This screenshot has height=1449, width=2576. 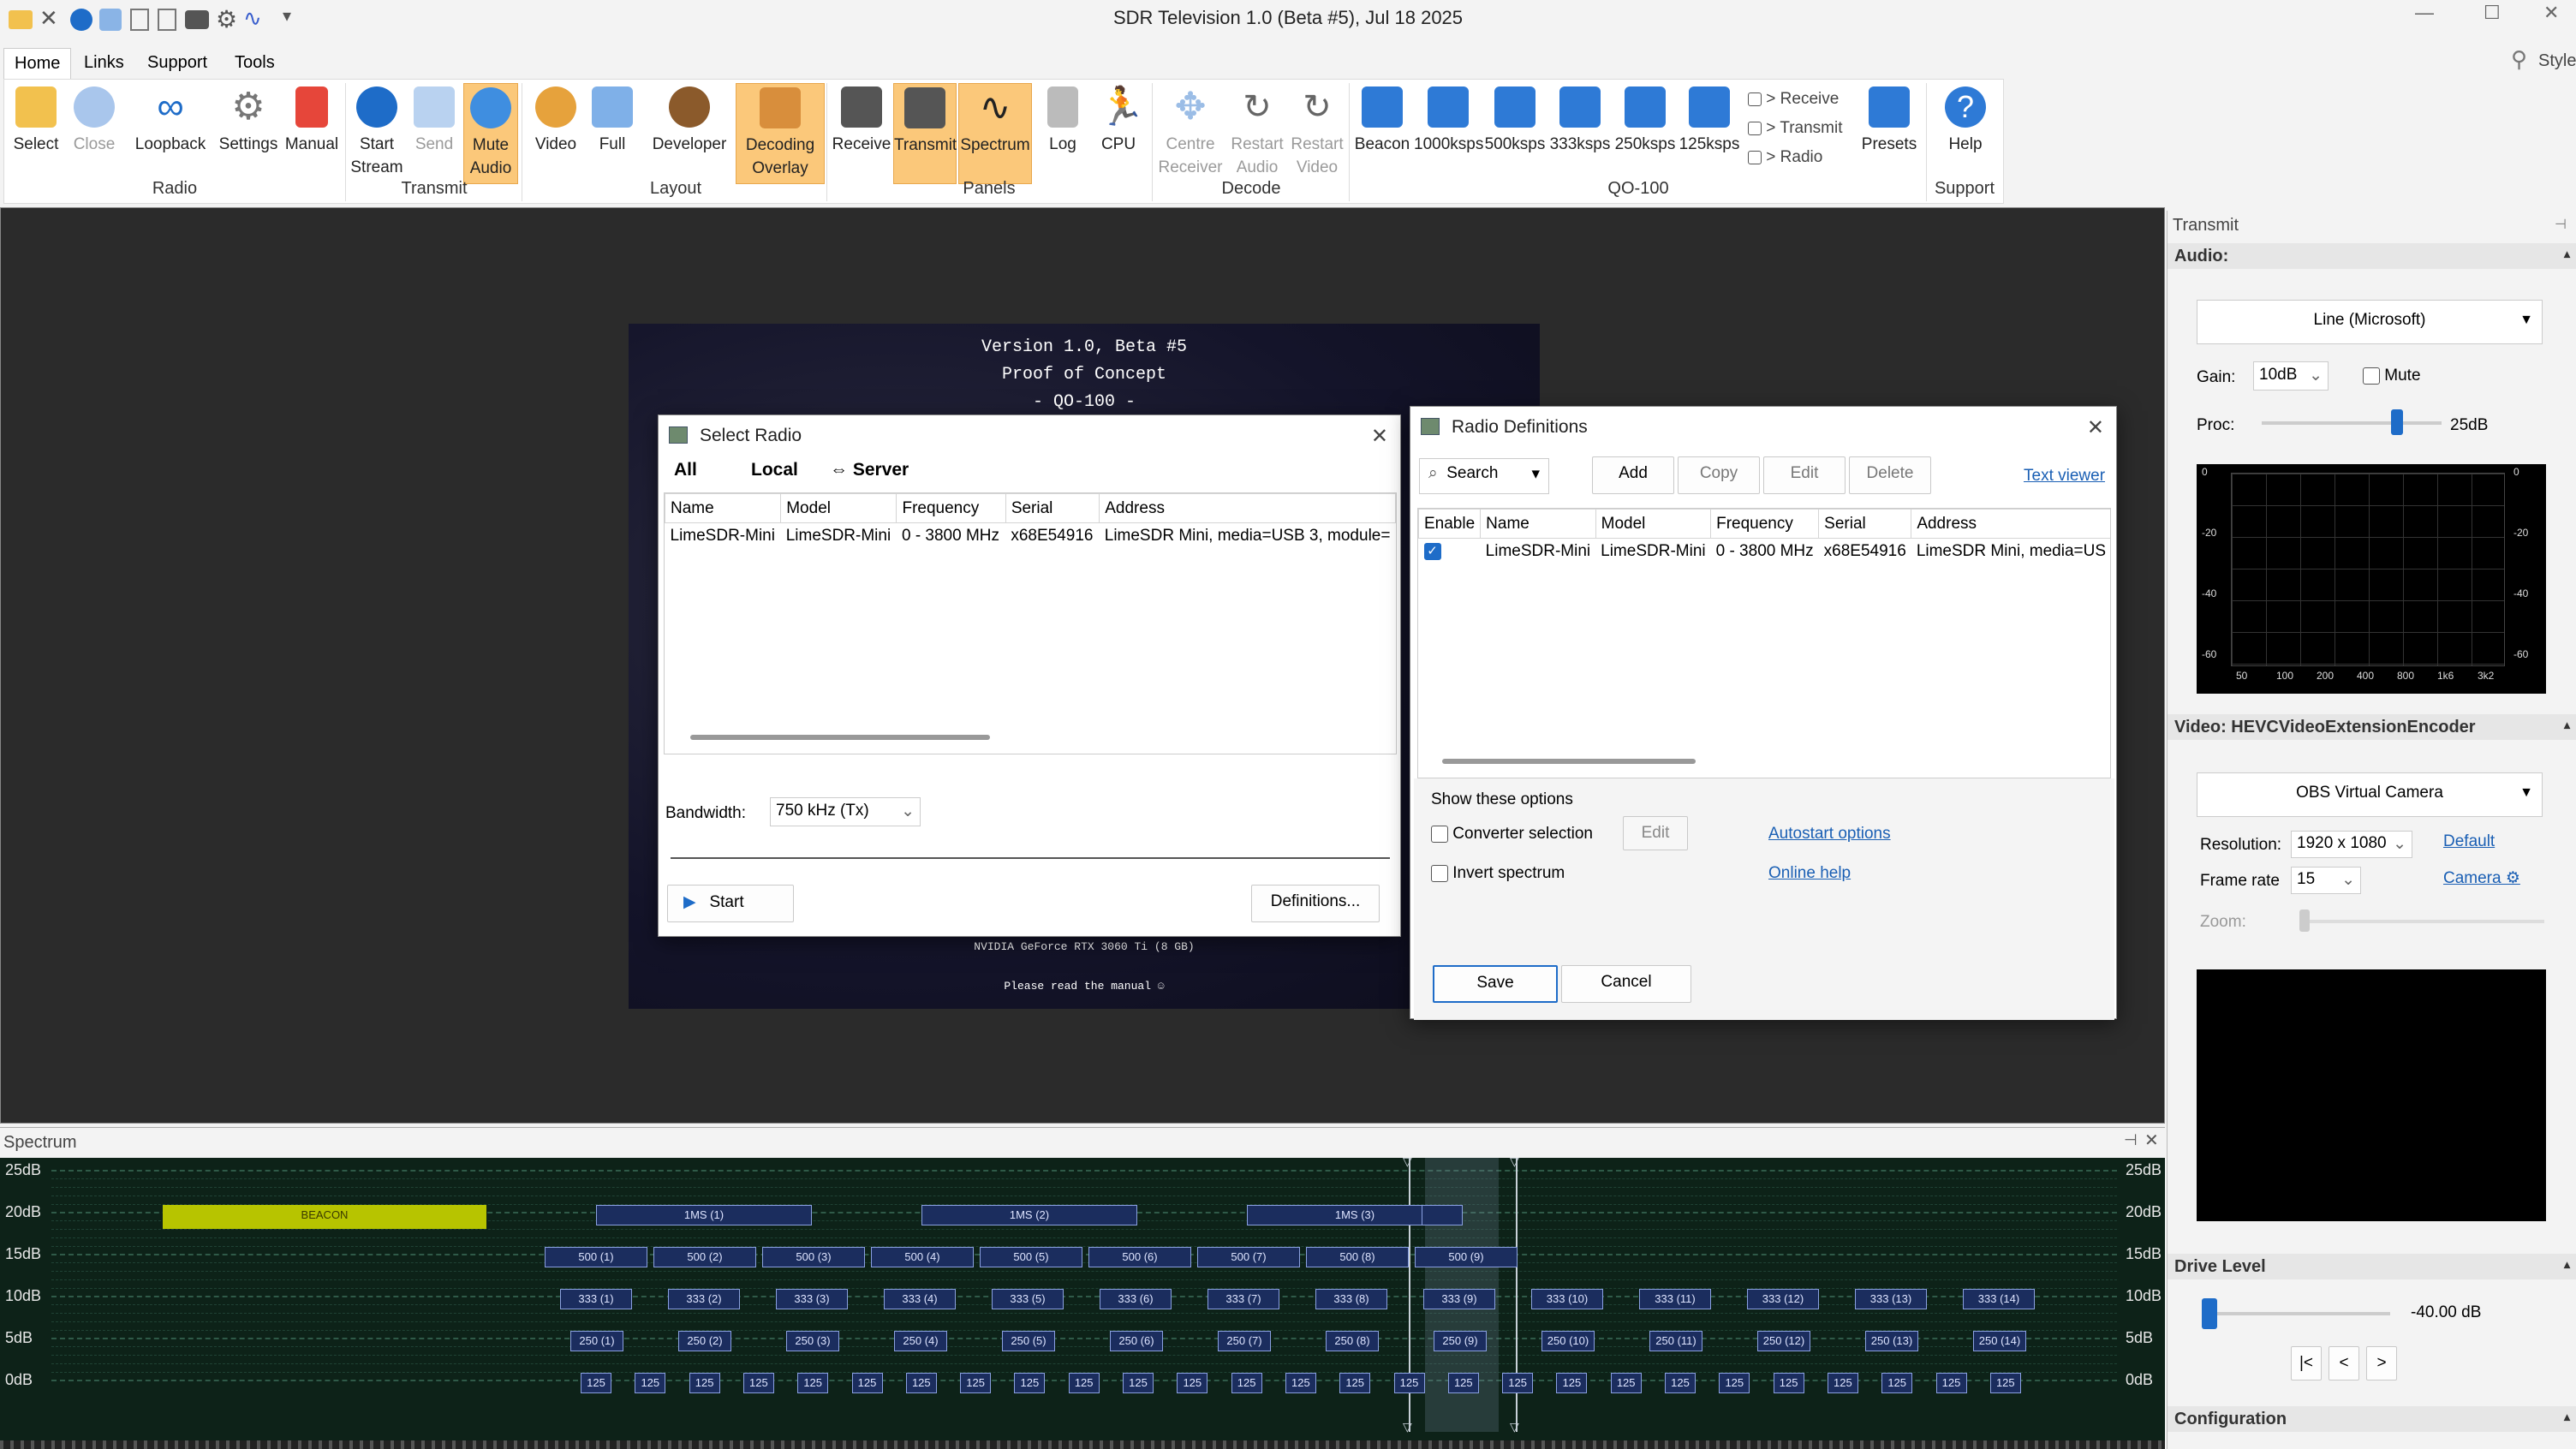 I want to click on channel-250: 250 (11), so click(x=1675, y=1341).